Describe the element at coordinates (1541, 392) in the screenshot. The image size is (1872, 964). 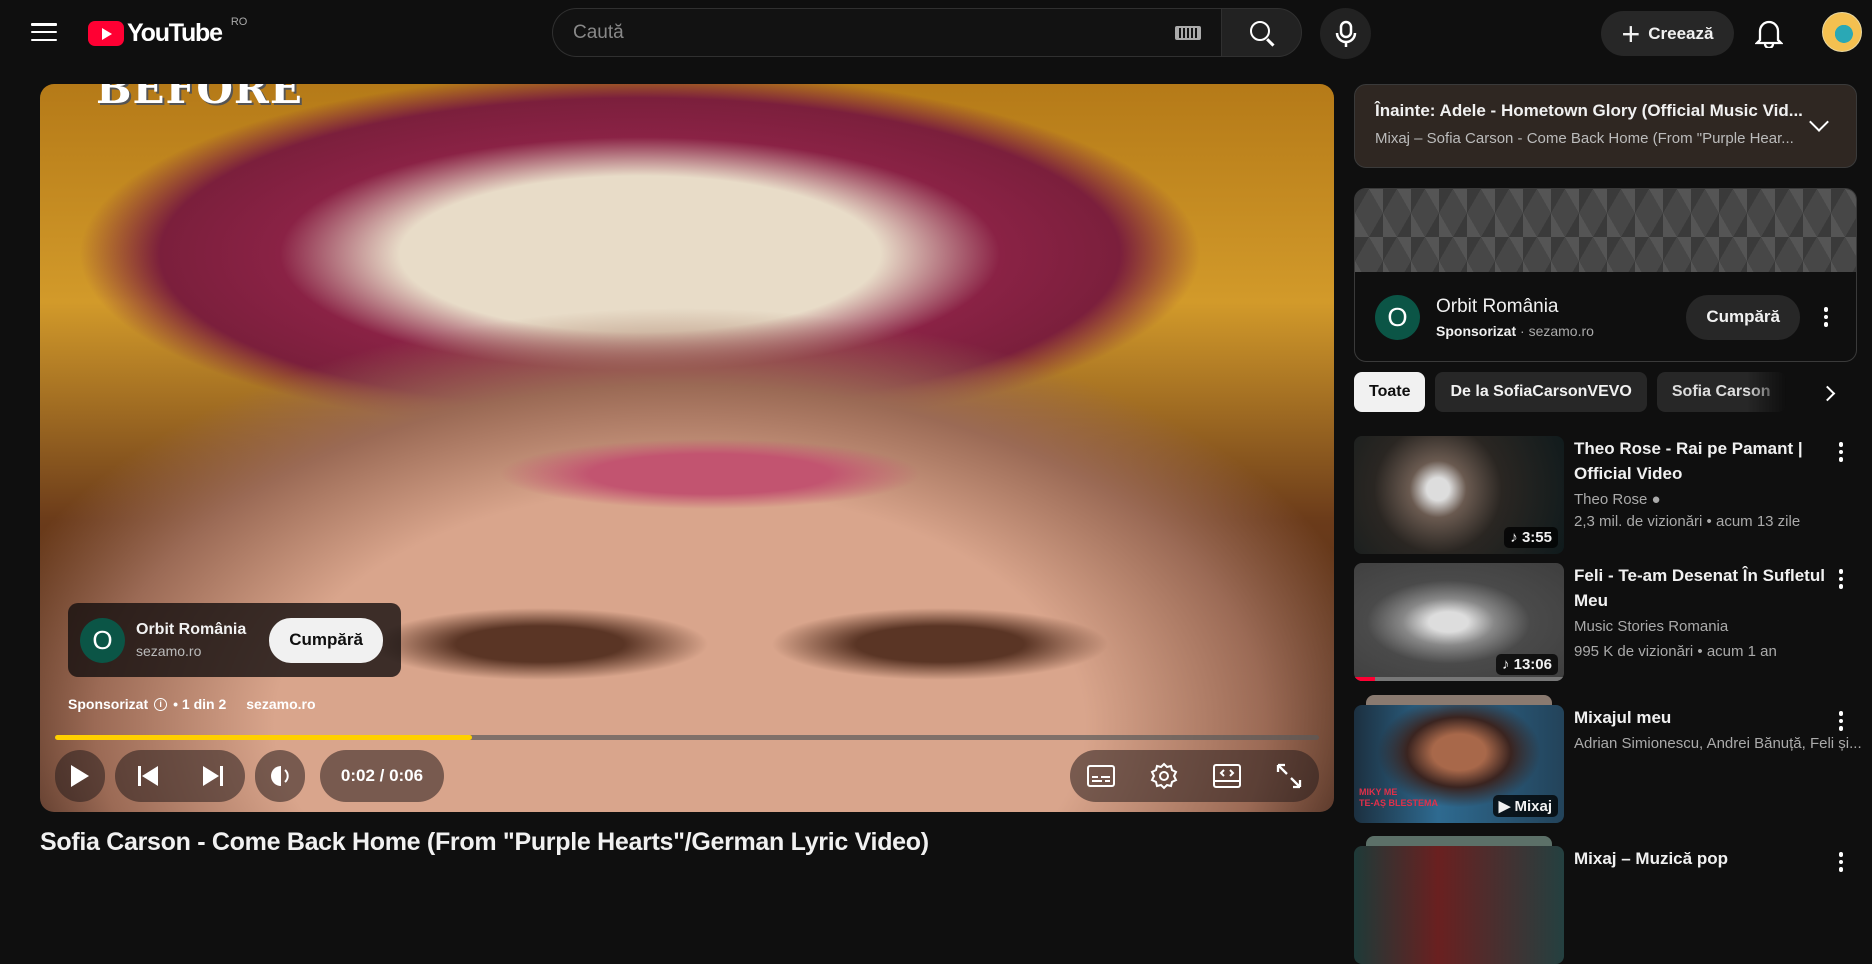
I see `chip-from-channel: De la SofiaCarsonVEVO` at that location.